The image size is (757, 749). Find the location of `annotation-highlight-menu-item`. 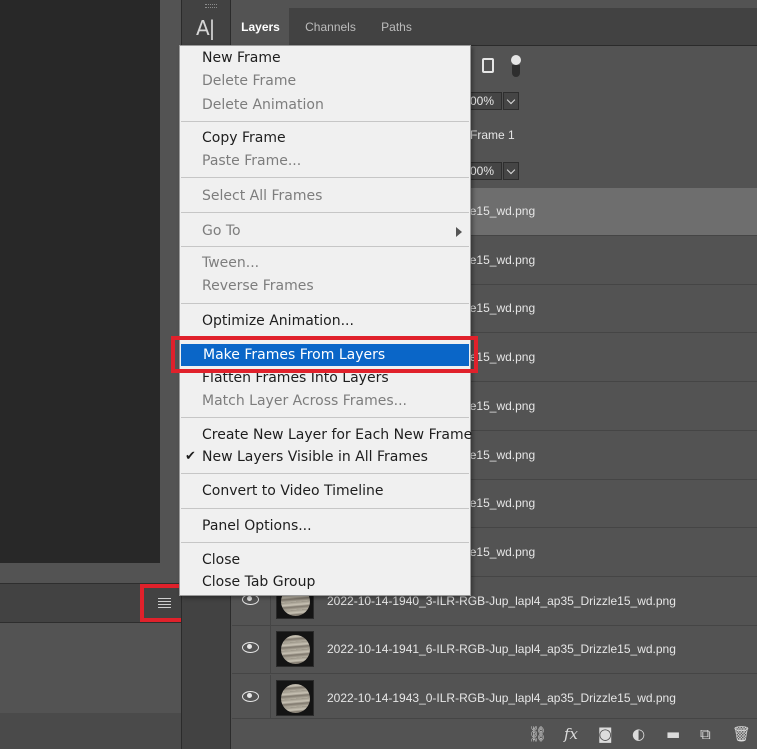

annotation-highlight-menu-item is located at coordinates (324, 354).